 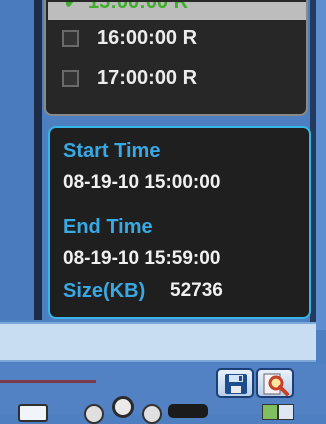 What do you see at coordinates (108, 227) in the screenshot?
I see `end-time-label: End Time` at bounding box center [108, 227].